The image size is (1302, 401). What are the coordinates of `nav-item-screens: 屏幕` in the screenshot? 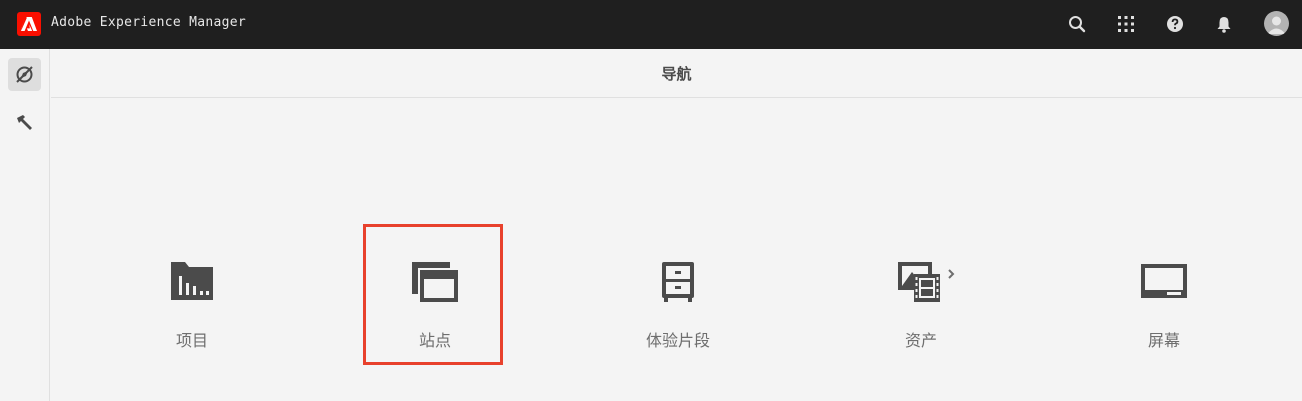 It's located at (1164, 295).